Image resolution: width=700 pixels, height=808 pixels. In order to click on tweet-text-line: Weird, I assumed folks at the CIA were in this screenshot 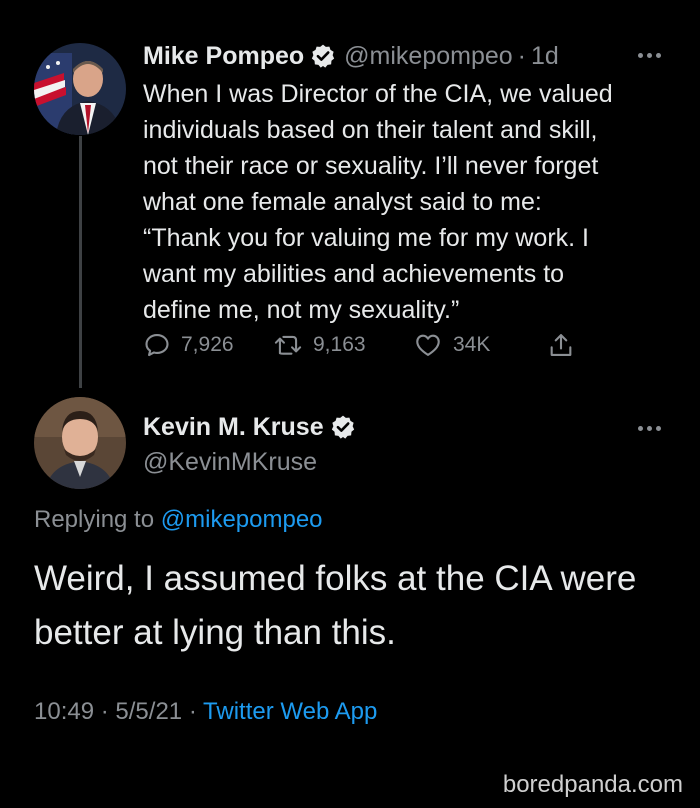, I will do `click(335, 578)`.